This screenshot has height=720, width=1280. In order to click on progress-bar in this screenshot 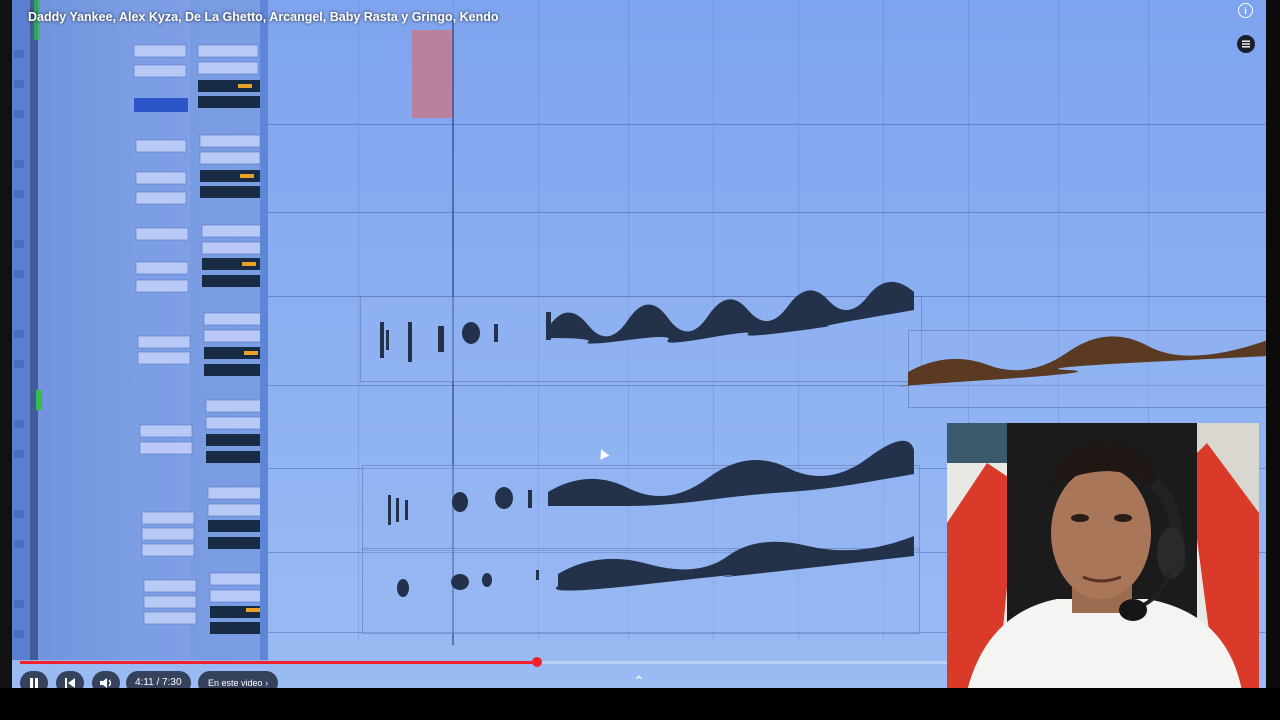, I will do `click(483, 662)`.